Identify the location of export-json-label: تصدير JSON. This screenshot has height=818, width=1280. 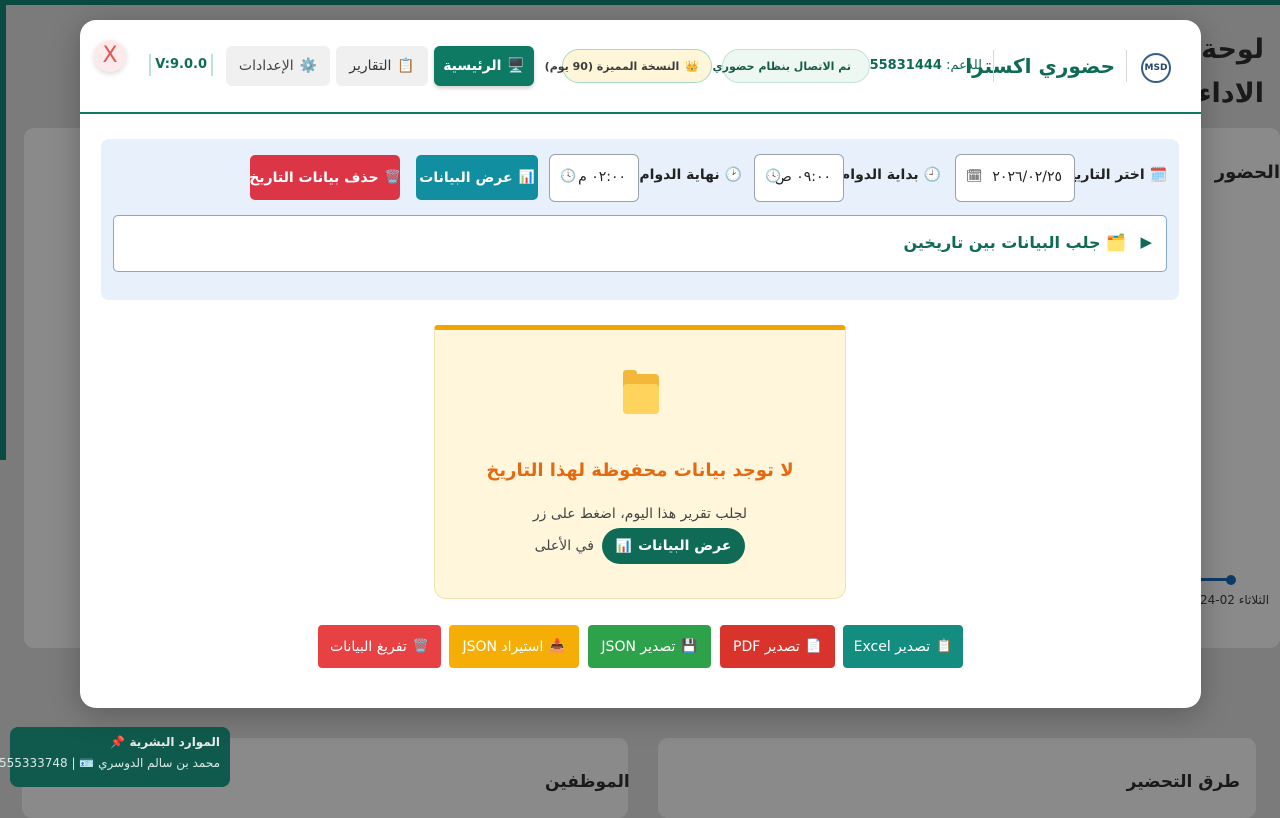
(638, 646).